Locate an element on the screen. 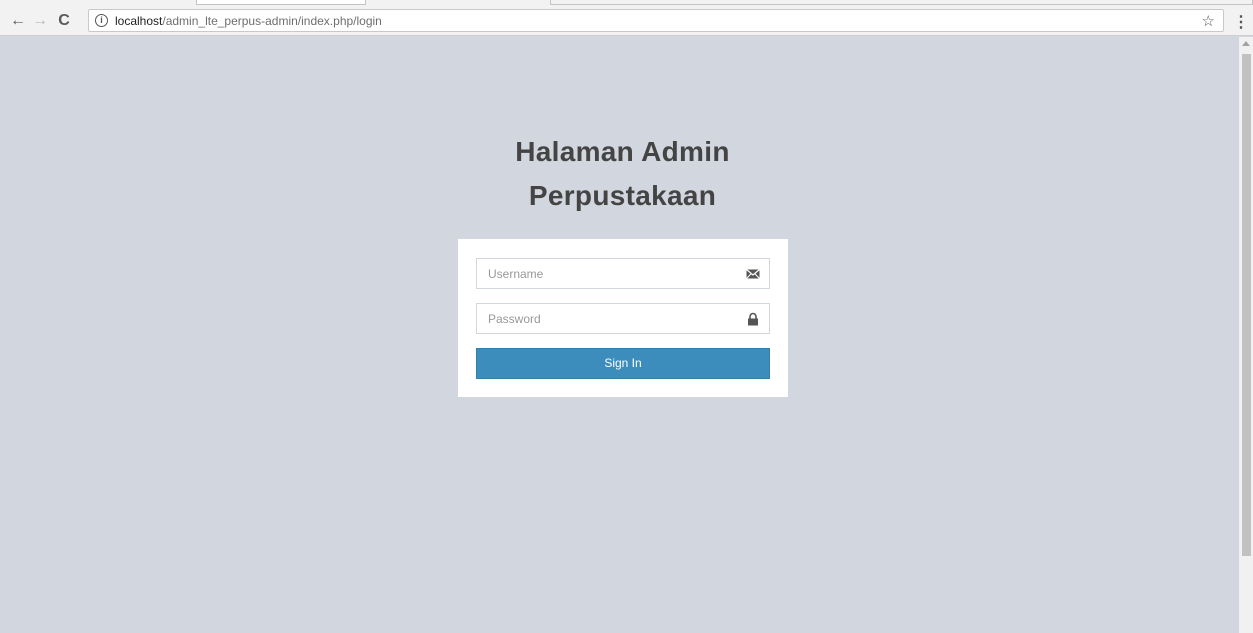 This screenshot has width=1253, height=633. scrollbar-thumb is located at coordinates (1246, 305).